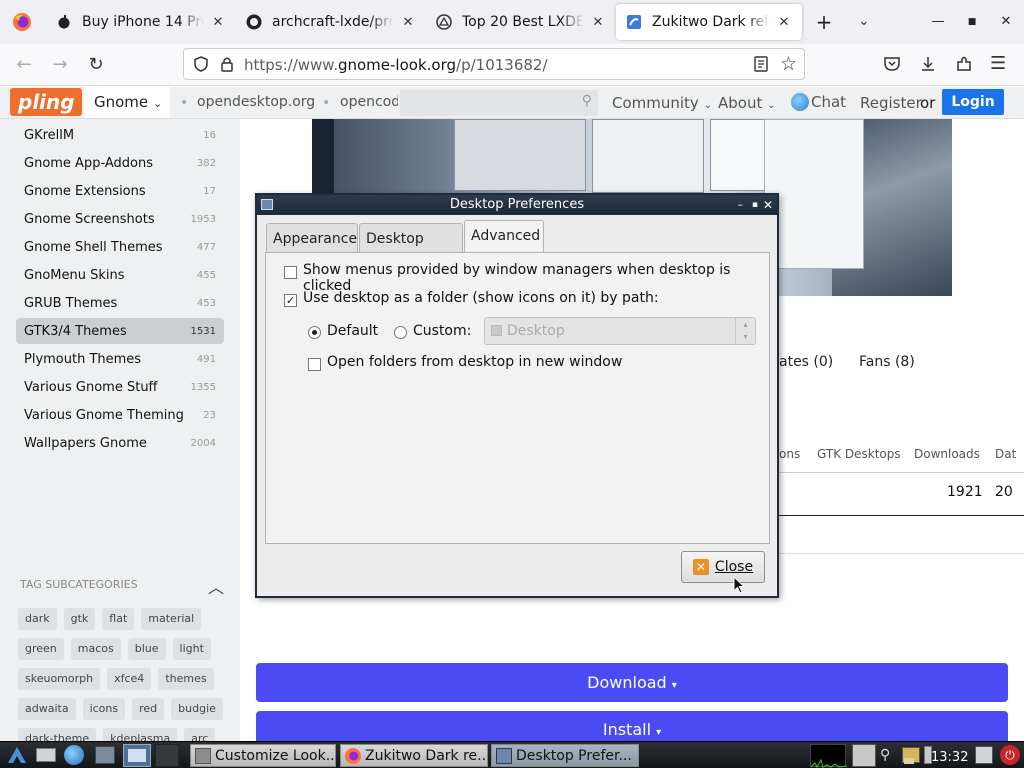 The width and height of the screenshot is (1024, 768). What do you see at coordinates (118, 619) in the screenshot?
I see `tag-chip: flat` at bounding box center [118, 619].